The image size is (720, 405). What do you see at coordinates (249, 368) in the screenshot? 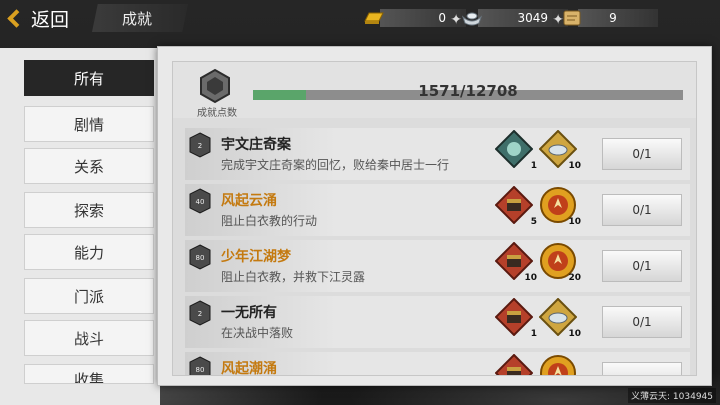
I see `achievement-title: 风起潮涌` at bounding box center [249, 368].